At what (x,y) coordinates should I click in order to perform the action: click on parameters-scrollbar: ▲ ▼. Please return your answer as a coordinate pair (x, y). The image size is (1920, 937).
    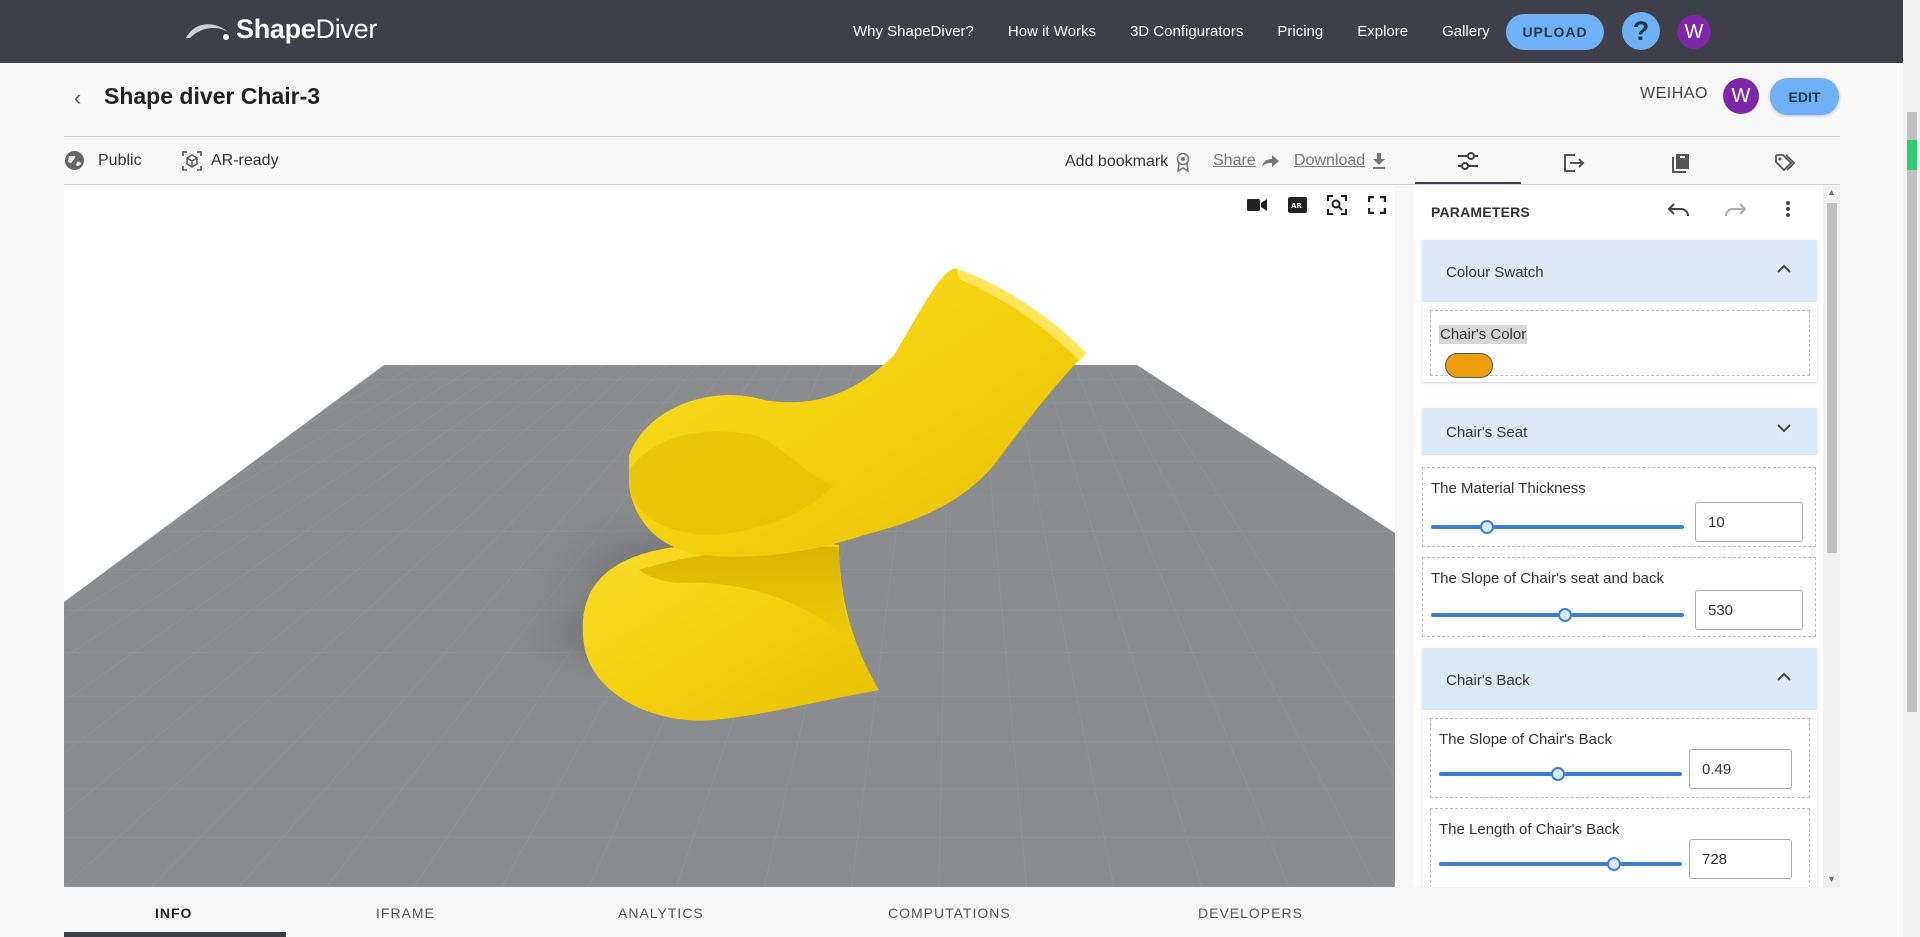
    Looking at the image, I should click on (1831, 536).